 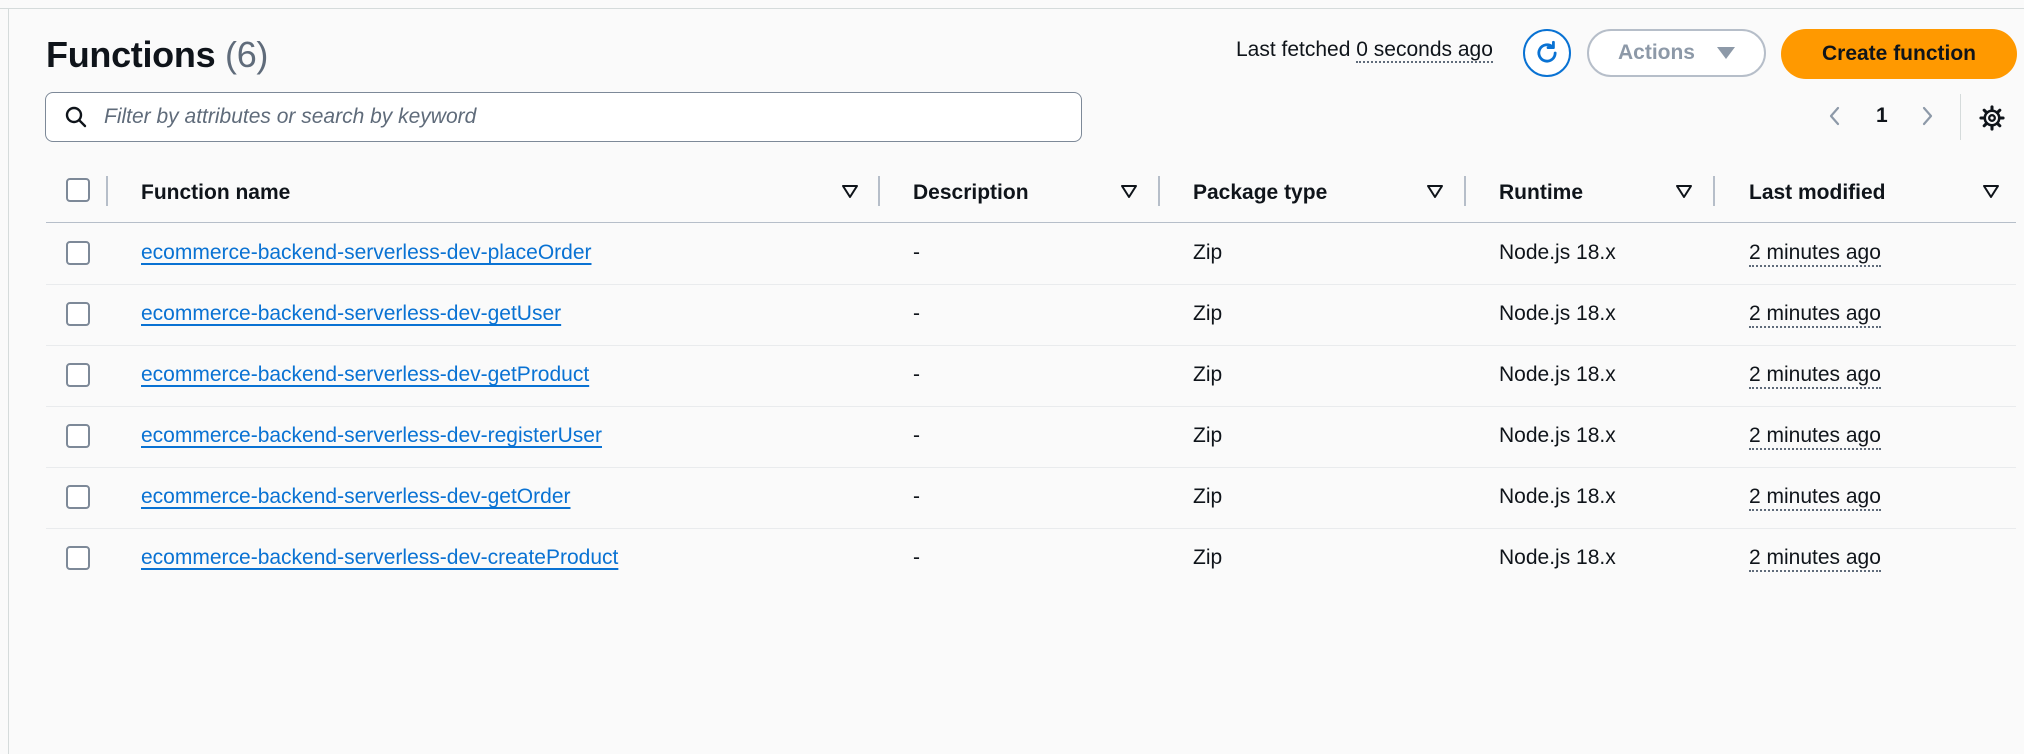 I want to click on top-divider, so click(x=1012, y=8).